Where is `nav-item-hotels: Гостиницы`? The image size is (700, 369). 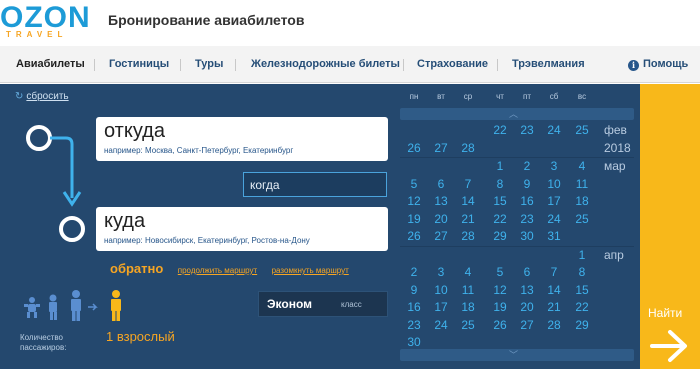 nav-item-hotels: Гостиницы is located at coordinates (139, 64).